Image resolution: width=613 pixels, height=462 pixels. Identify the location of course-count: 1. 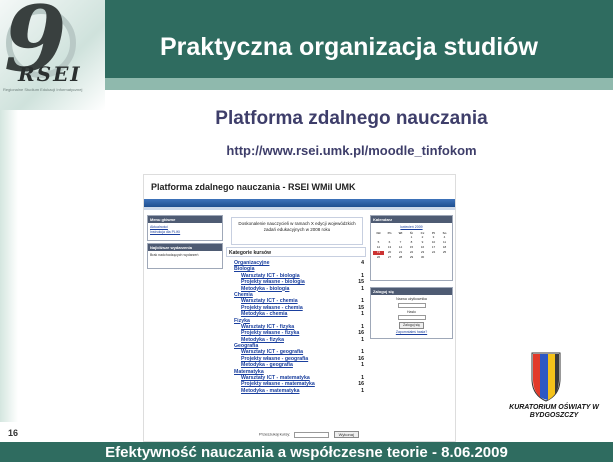
(362, 390).